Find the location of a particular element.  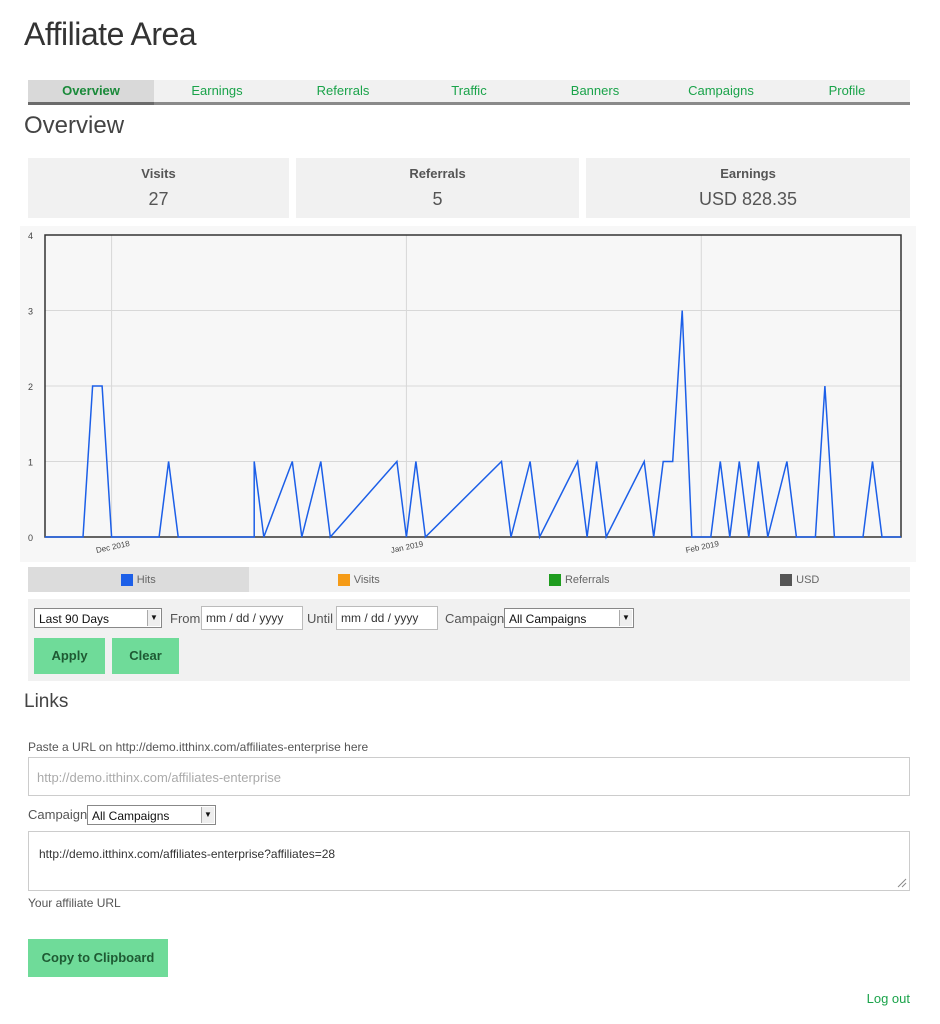

campaign-select: All Campaigns ▼ is located at coordinates (569, 618).